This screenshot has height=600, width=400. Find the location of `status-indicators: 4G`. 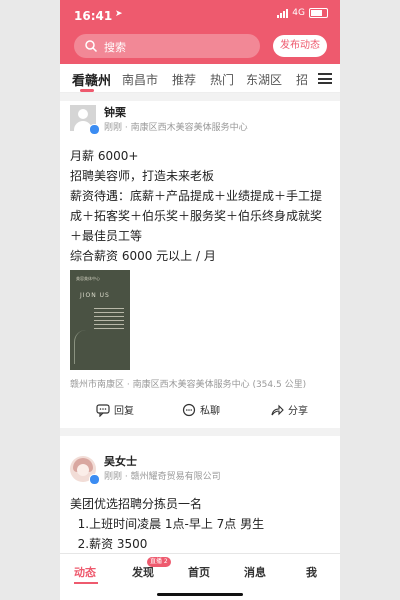

status-indicators: 4G is located at coordinates (302, 13).